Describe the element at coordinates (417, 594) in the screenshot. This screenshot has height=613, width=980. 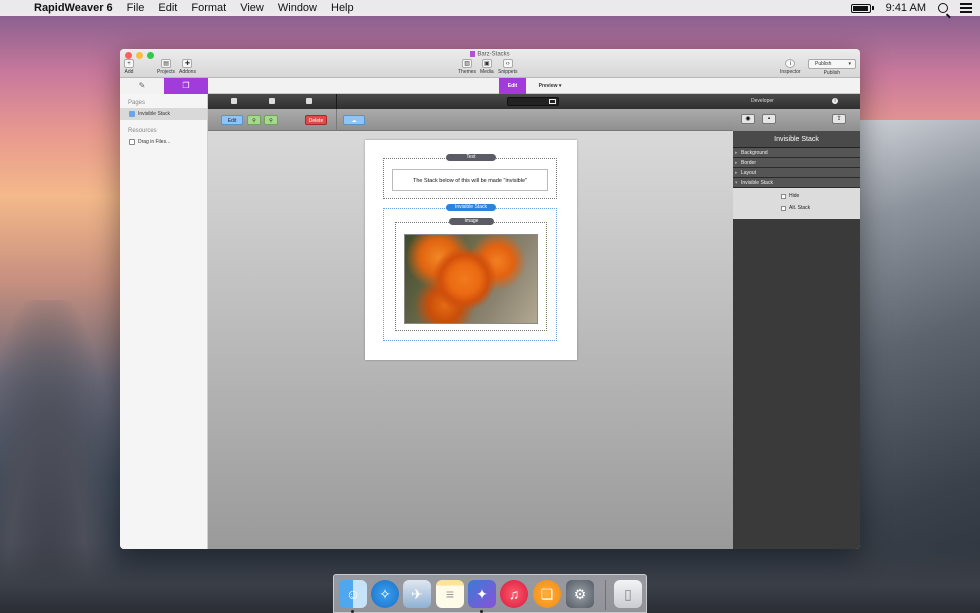
I see `mail-icon: ✈` at that location.